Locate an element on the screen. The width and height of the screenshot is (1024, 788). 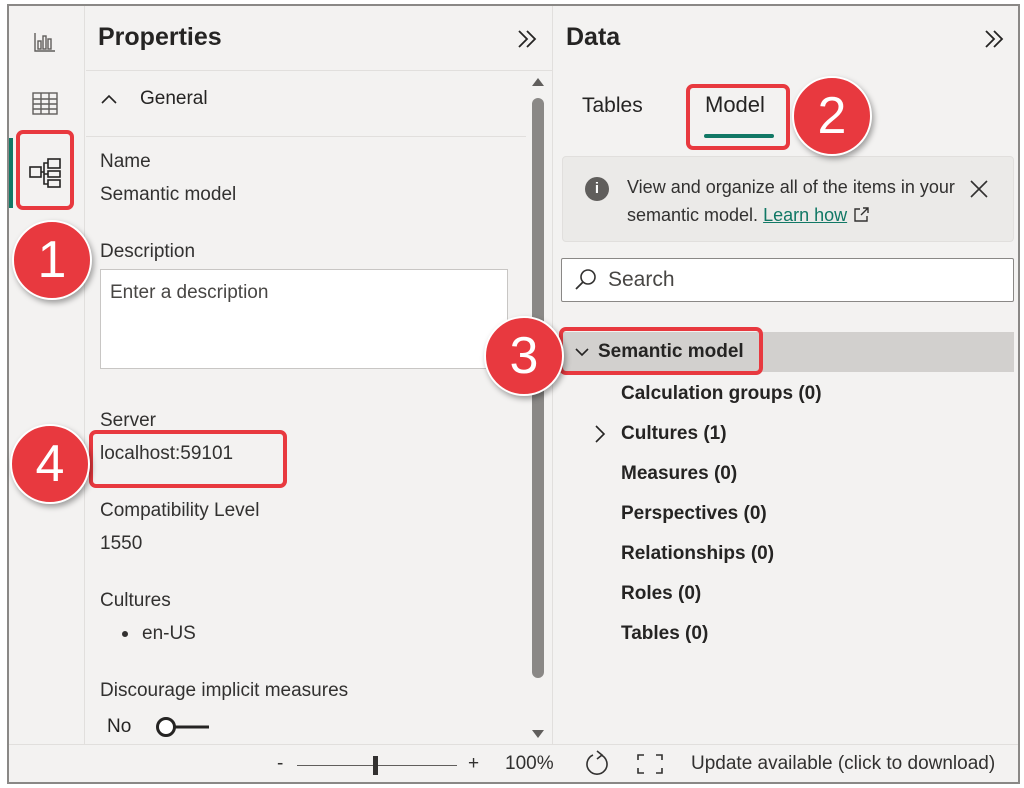
report-view-icon is located at coordinates (44, 42).